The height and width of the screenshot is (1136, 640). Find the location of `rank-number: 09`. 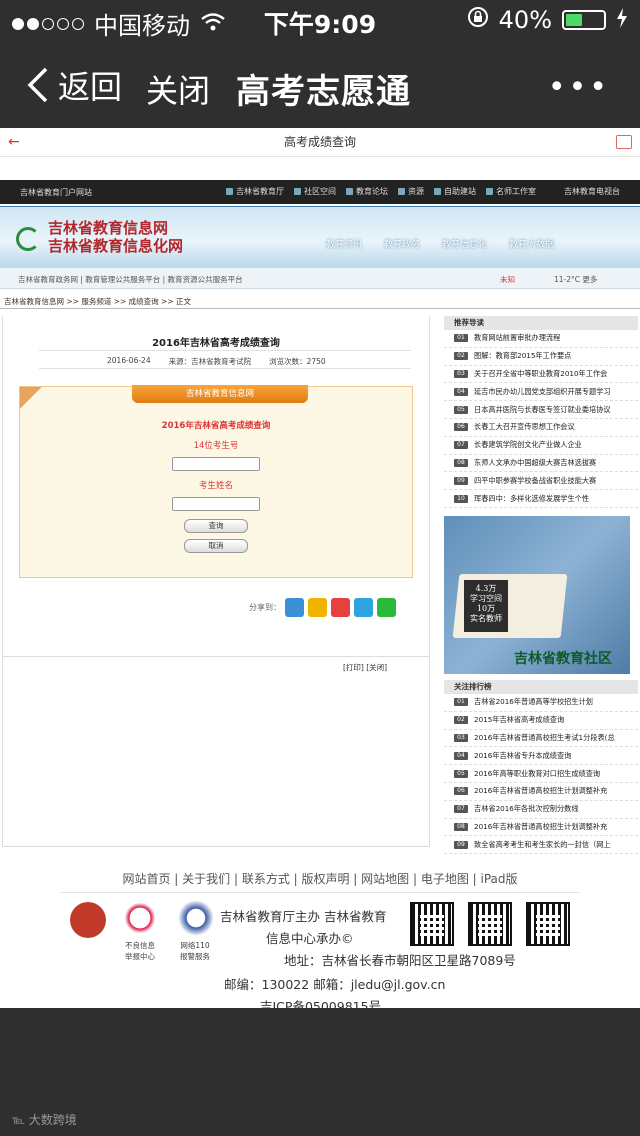

rank-number: 09 is located at coordinates (461, 480).